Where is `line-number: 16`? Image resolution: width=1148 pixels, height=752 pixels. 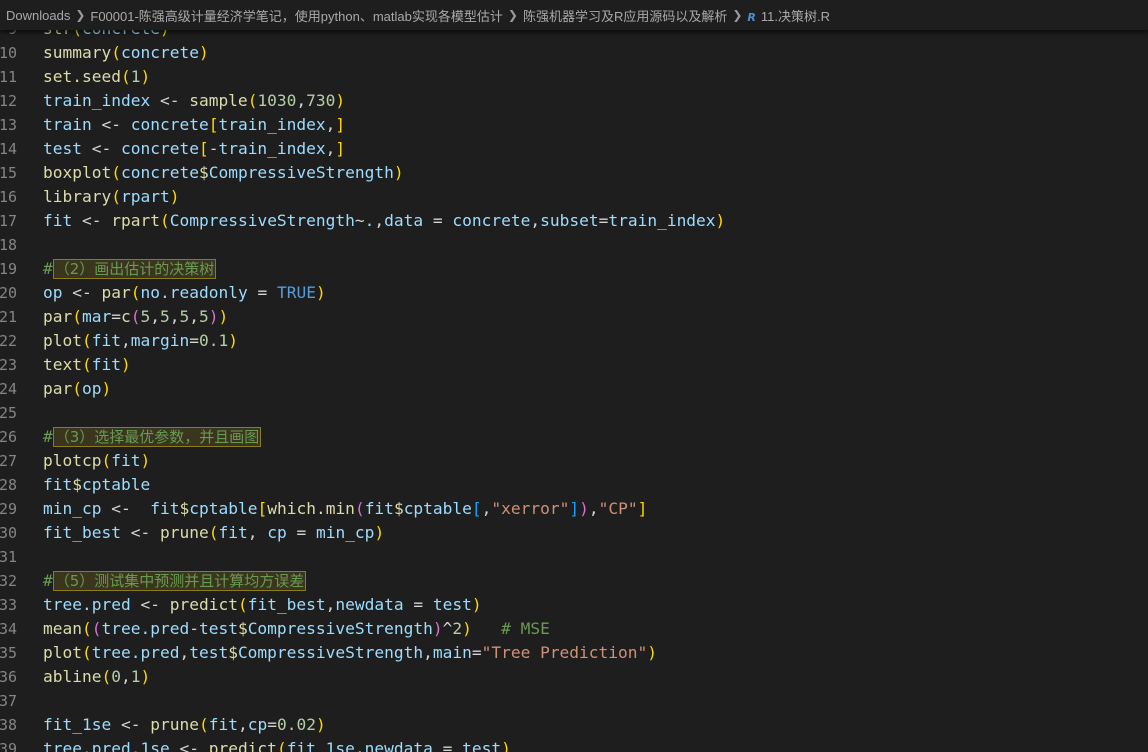
line-number: 16 is located at coordinates (8, 197).